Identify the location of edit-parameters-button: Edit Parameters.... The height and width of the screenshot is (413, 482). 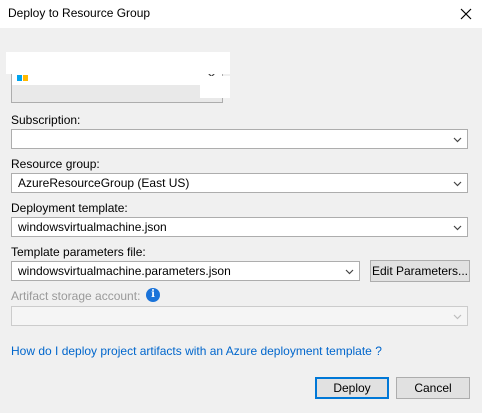
(420, 271).